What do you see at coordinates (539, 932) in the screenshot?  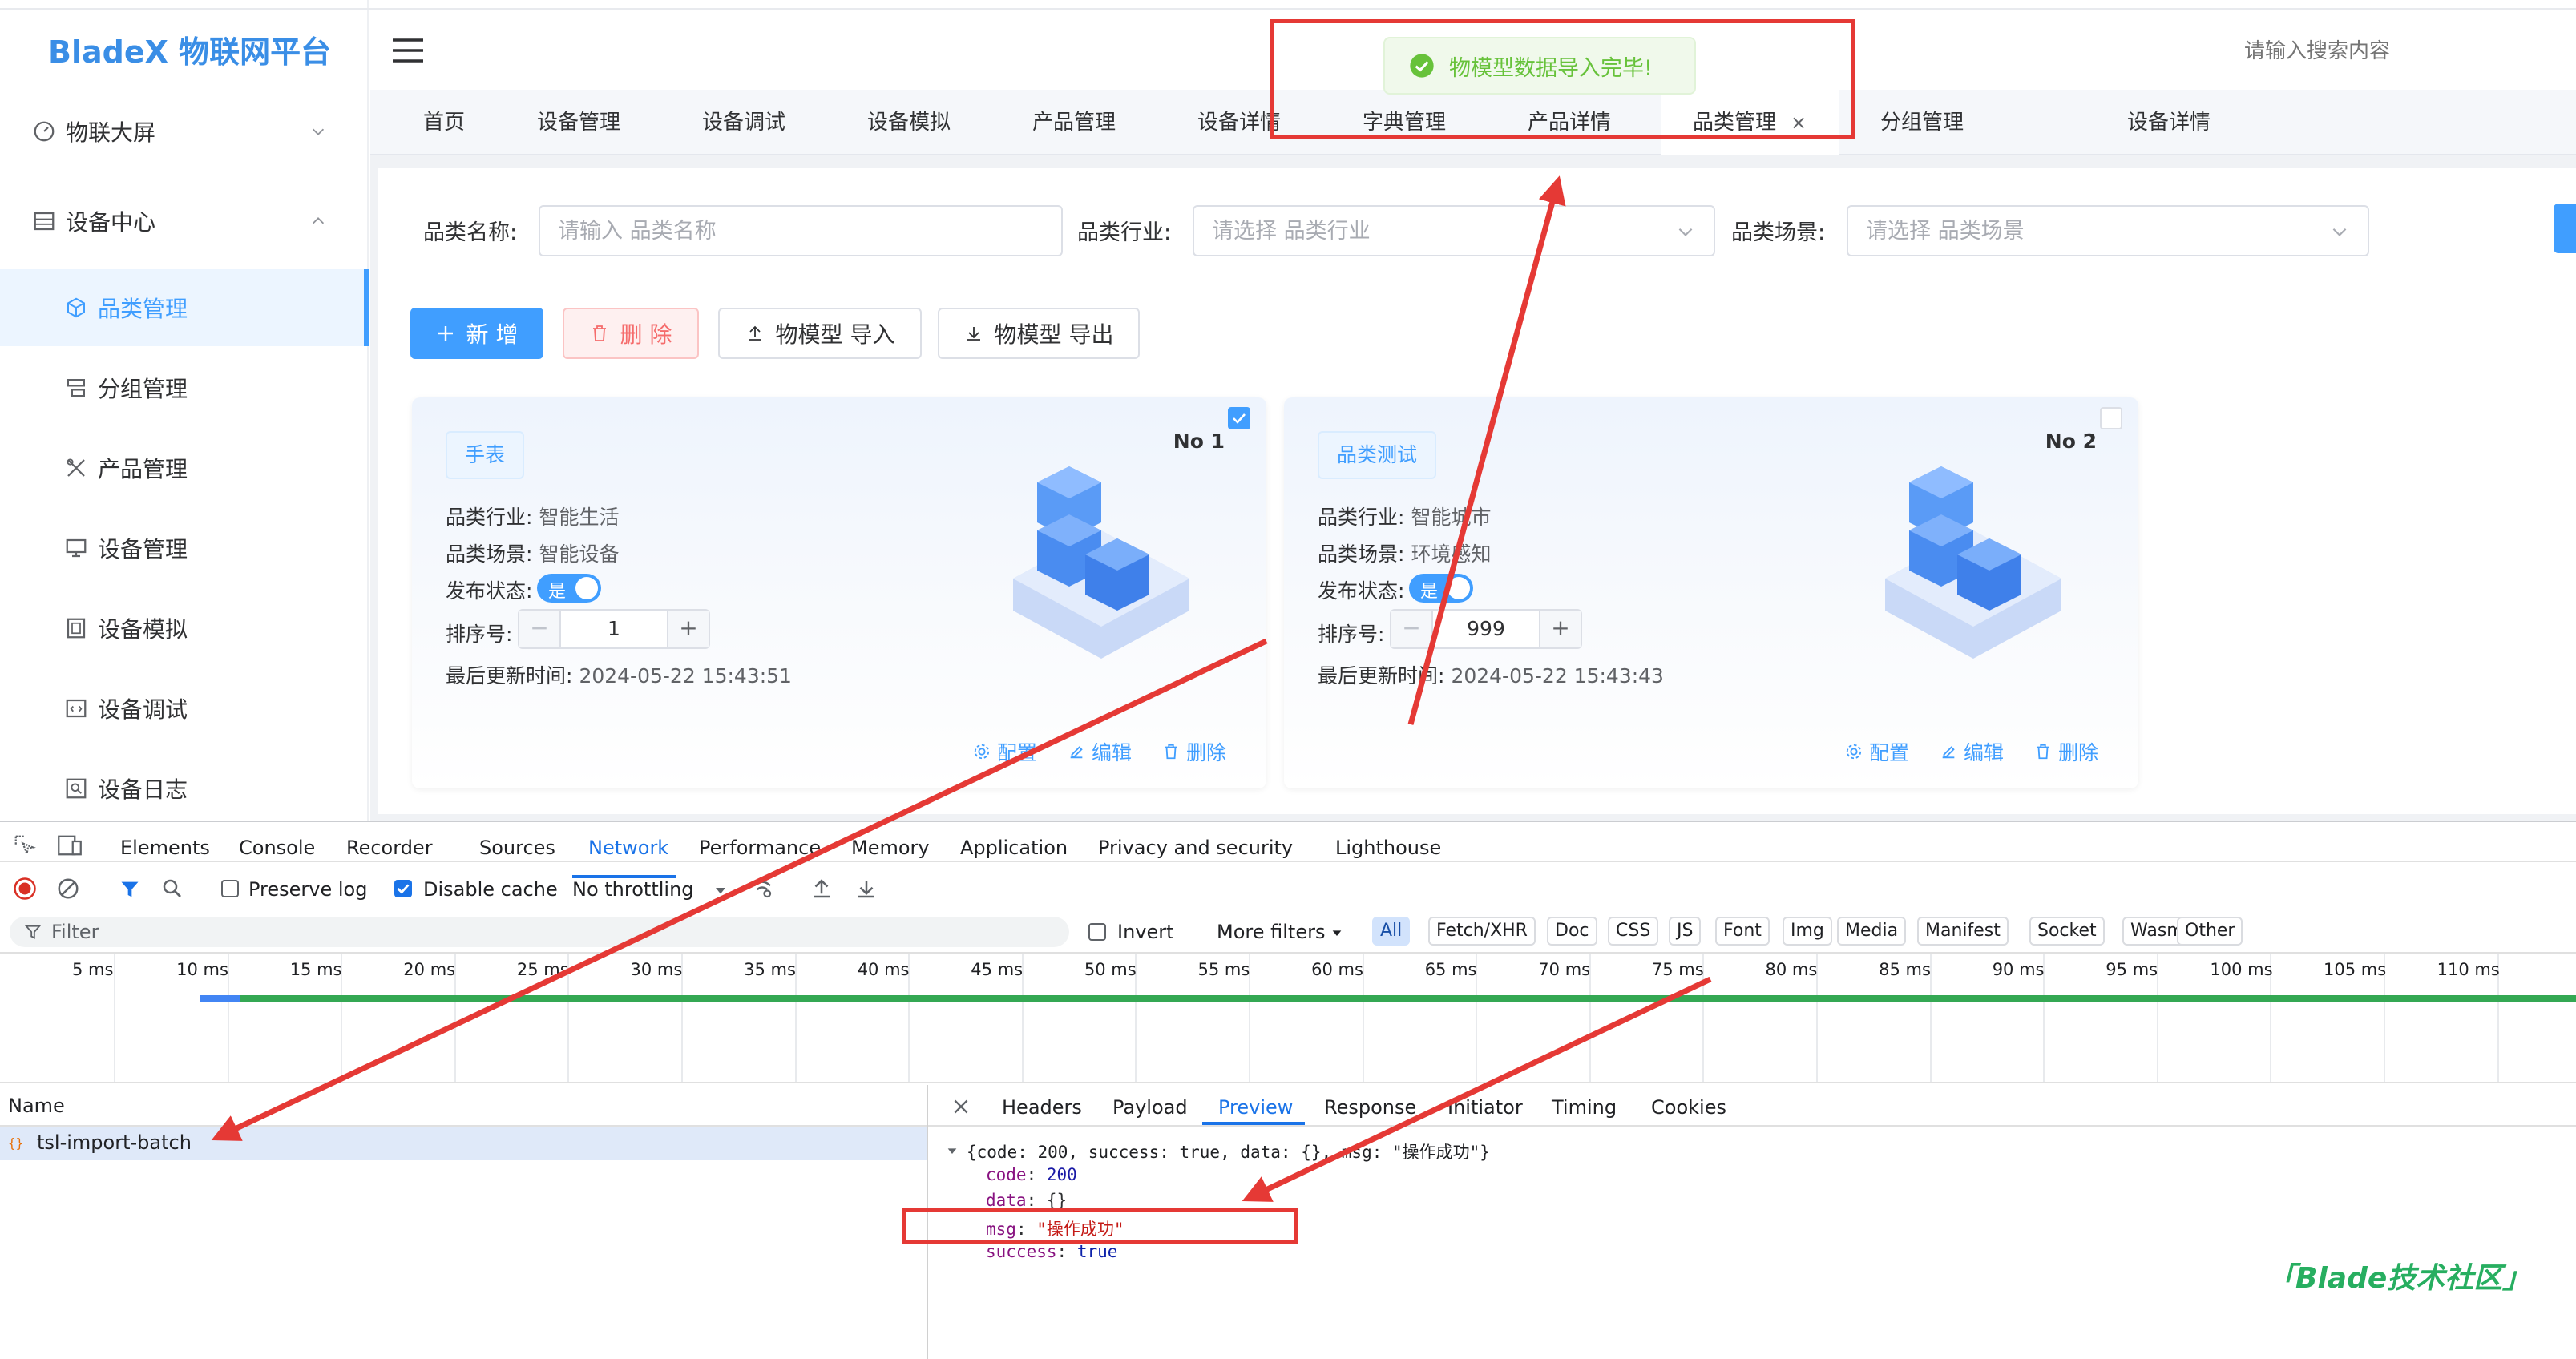 I see `network-filter-input` at bounding box center [539, 932].